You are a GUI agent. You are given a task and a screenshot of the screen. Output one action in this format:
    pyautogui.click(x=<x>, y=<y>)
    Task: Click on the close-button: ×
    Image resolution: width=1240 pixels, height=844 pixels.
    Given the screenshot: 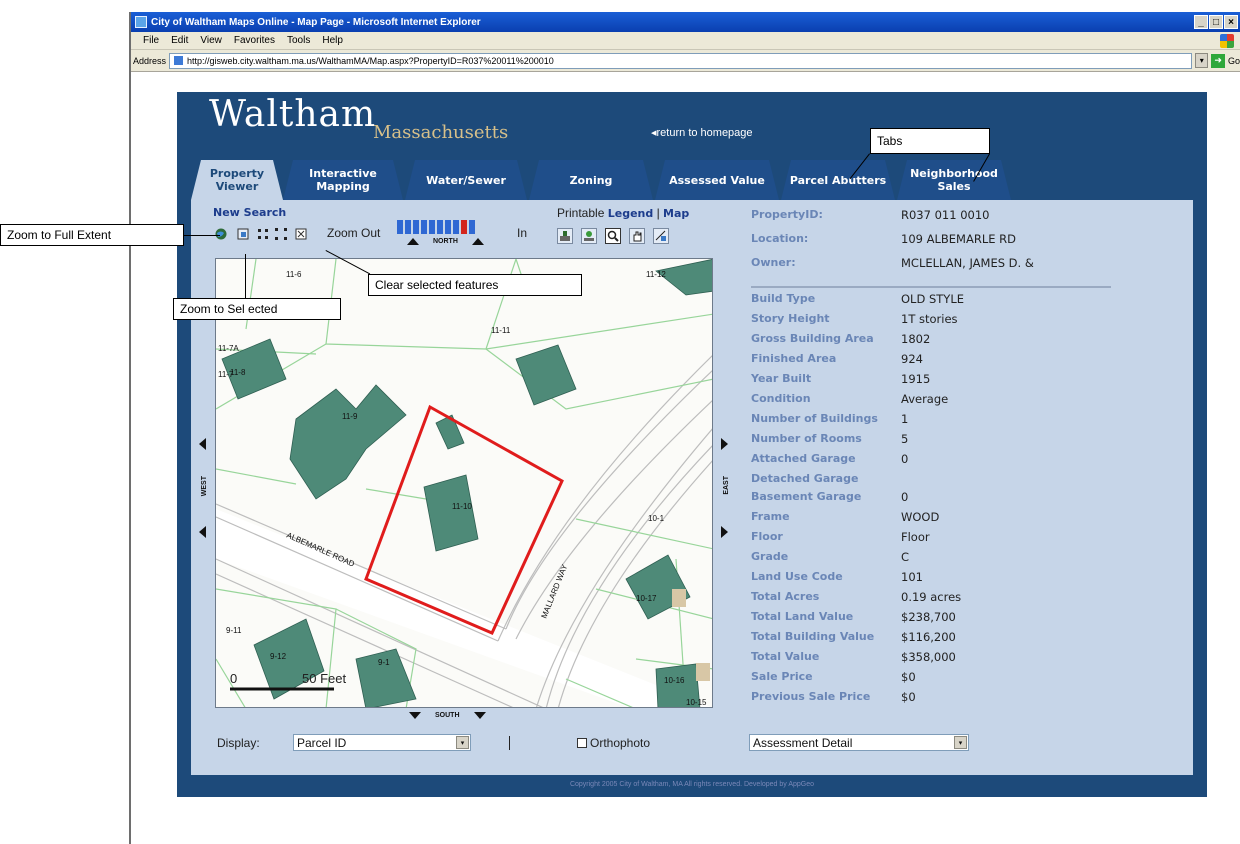 What is the action you would take?
    pyautogui.click(x=1231, y=22)
    